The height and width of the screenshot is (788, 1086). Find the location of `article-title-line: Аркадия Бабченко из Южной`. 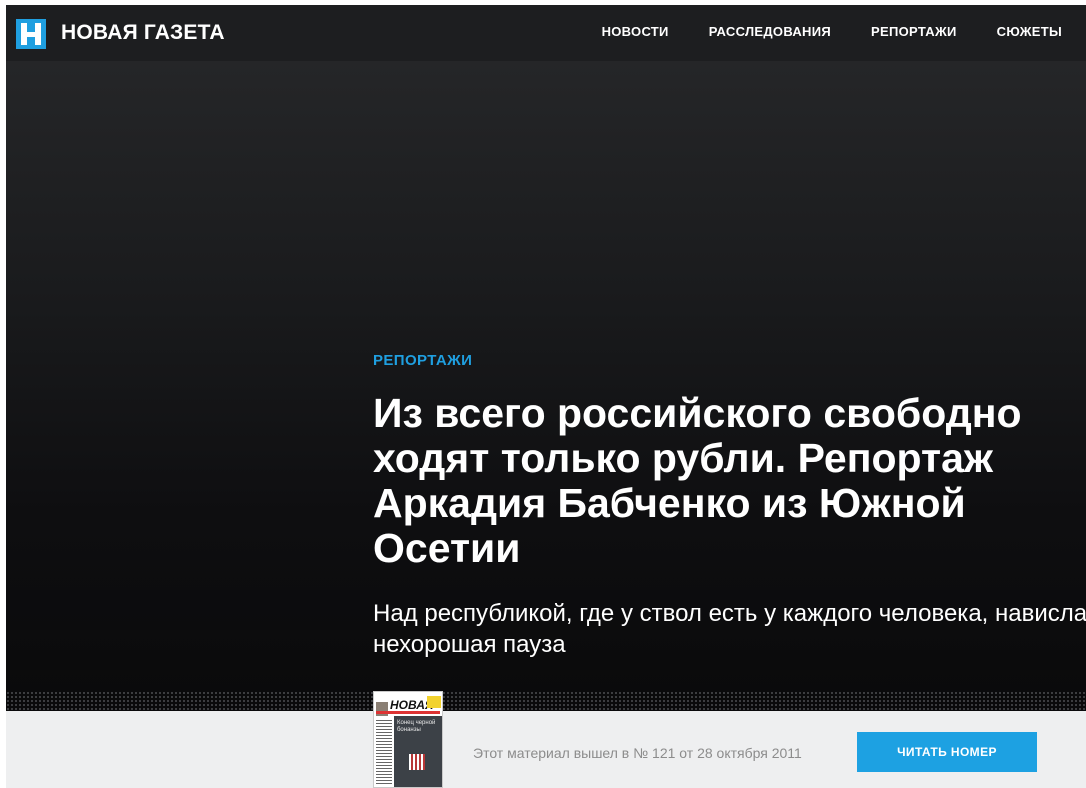

article-title-line: Аркадия Бабченко из Южной is located at coordinates (669, 503).